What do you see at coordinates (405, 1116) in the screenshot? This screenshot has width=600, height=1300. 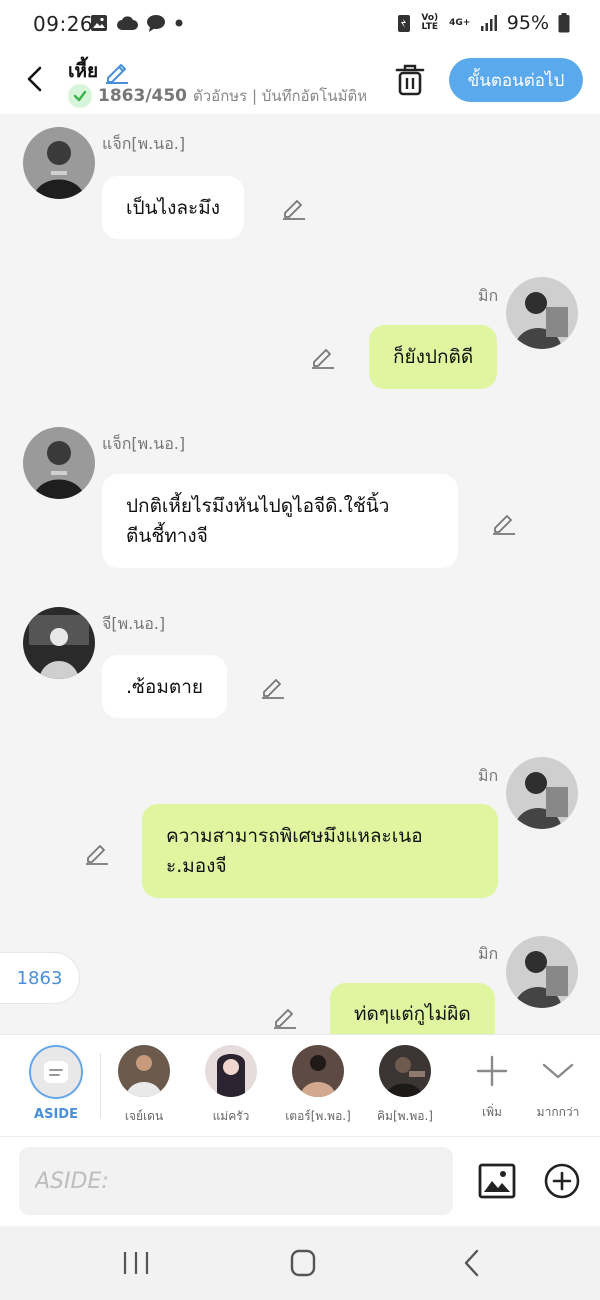 I see `character-label: คิม[พ.พอ.]` at bounding box center [405, 1116].